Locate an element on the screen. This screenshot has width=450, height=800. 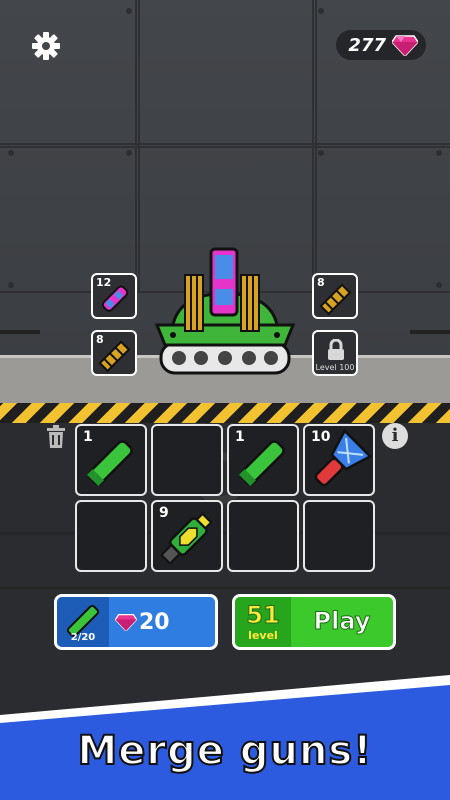
play-button: 51 level Play is located at coordinates (314, 622).